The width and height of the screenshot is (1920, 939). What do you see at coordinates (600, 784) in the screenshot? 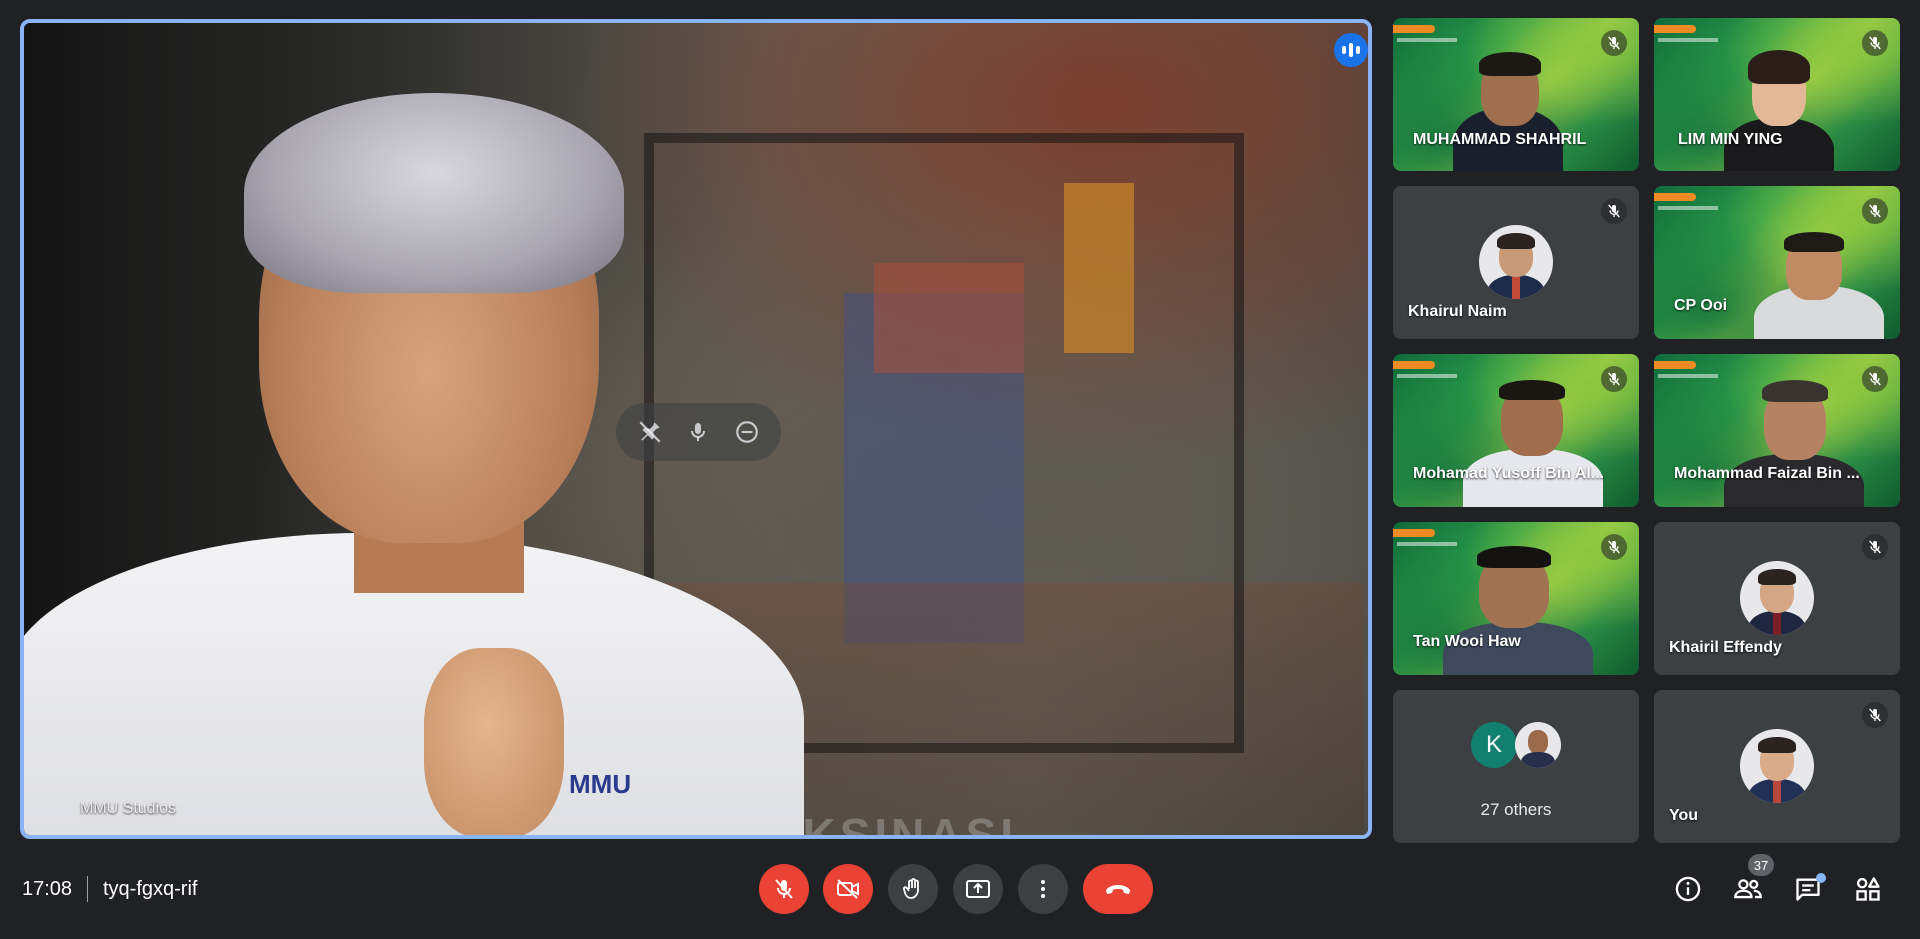
I see `shirt-logo: MMU` at bounding box center [600, 784].